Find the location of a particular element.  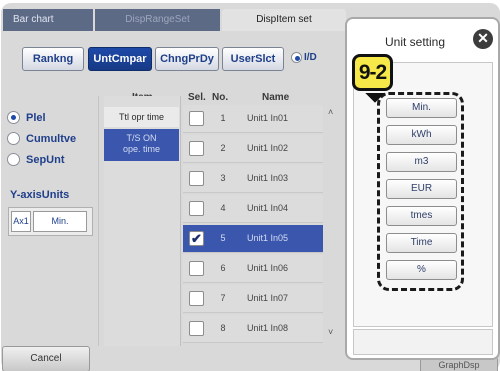

row-unit-name: Unit1 In07 is located at coordinates (268, 298).